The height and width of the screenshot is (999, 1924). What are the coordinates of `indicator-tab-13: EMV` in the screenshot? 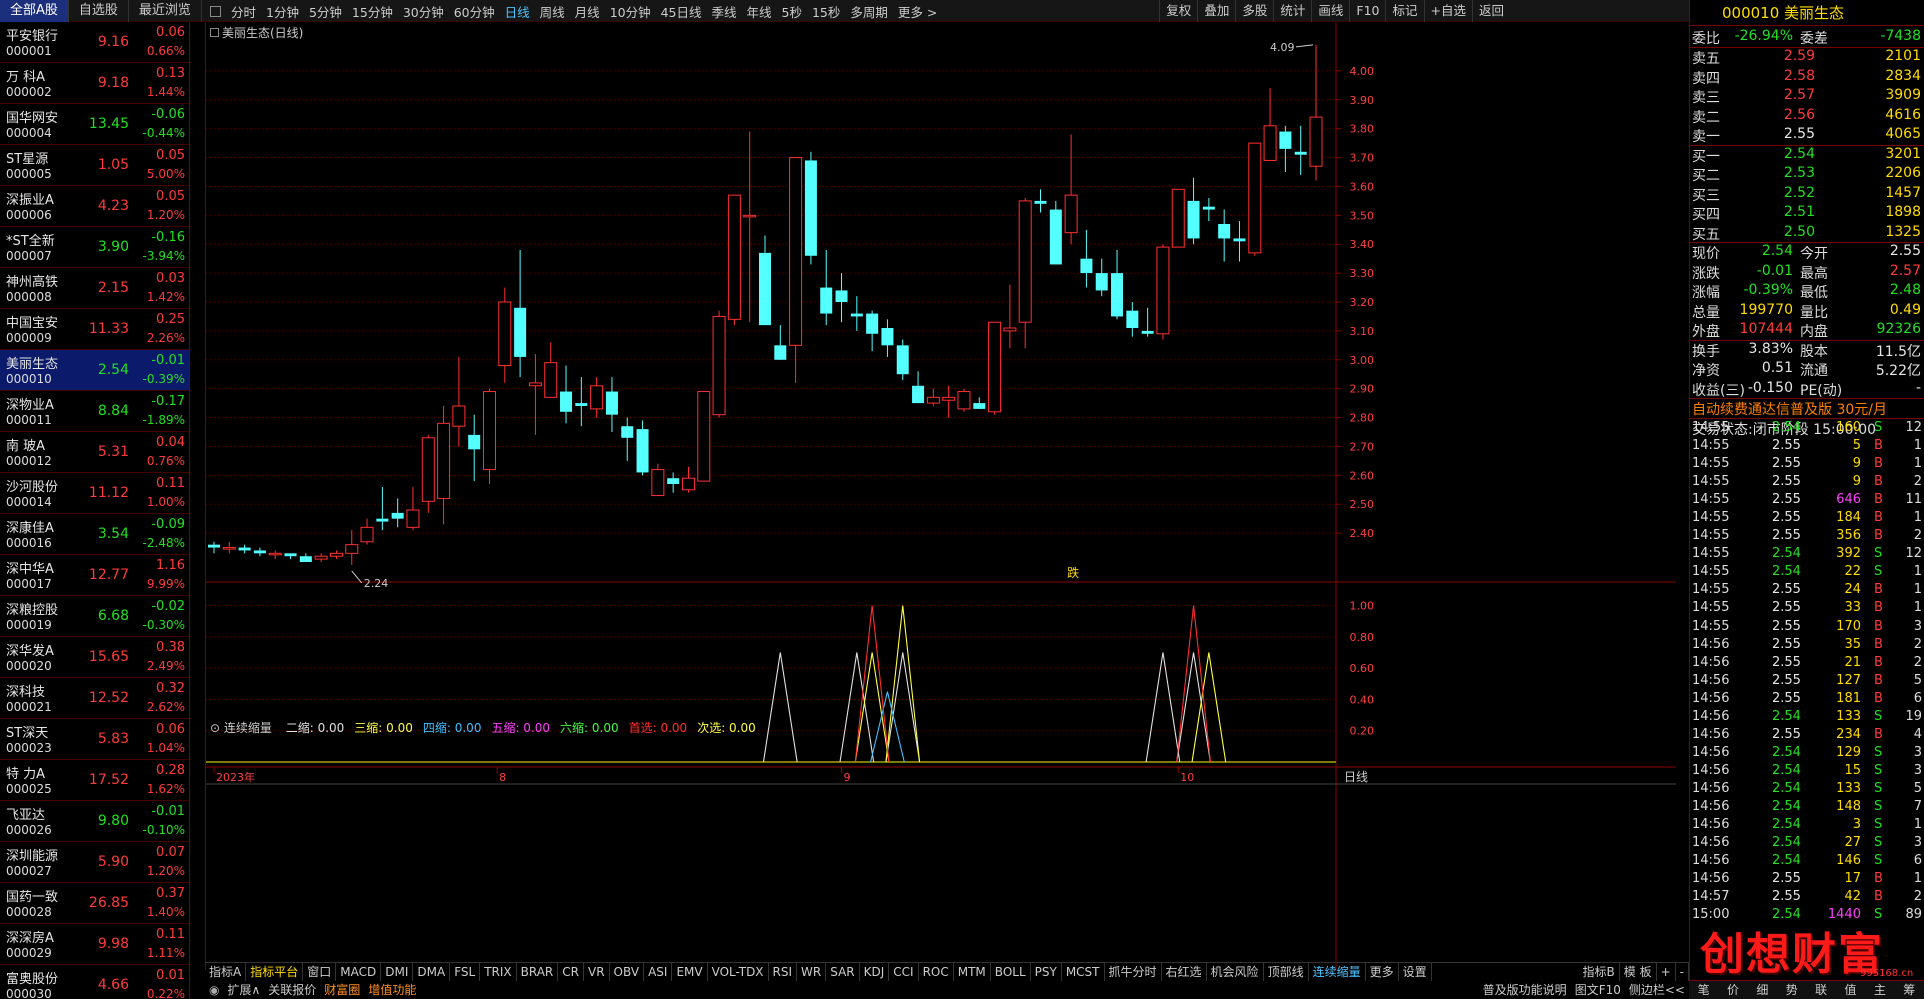 It's located at (690, 971).